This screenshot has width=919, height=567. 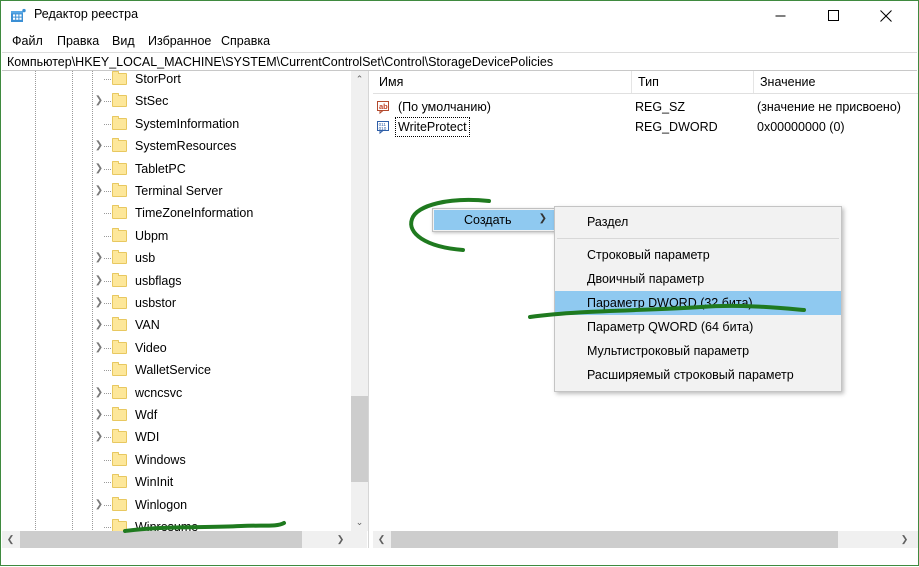 I want to click on menu-bar: Файл Правка Вид Избранное Справка, so click(x=459, y=40).